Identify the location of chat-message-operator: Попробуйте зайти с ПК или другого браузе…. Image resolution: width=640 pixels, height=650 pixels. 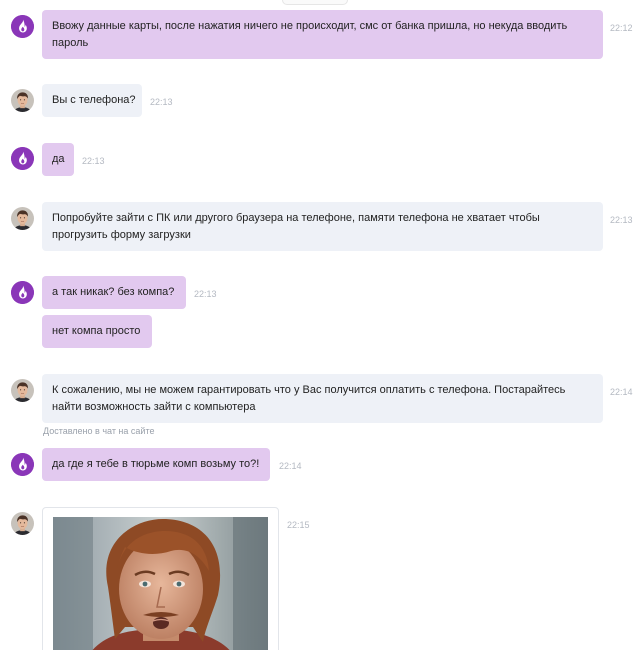
(322, 226).